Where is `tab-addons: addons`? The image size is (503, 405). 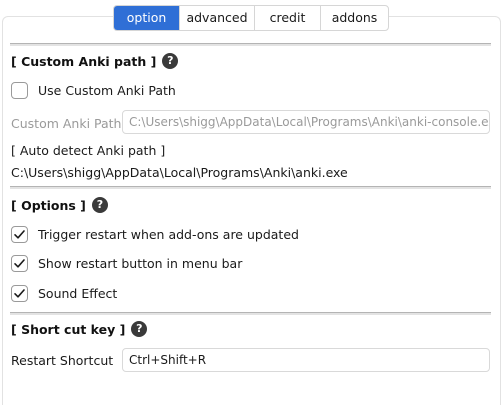 tab-addons: addons is located at coordinates (354, 18).